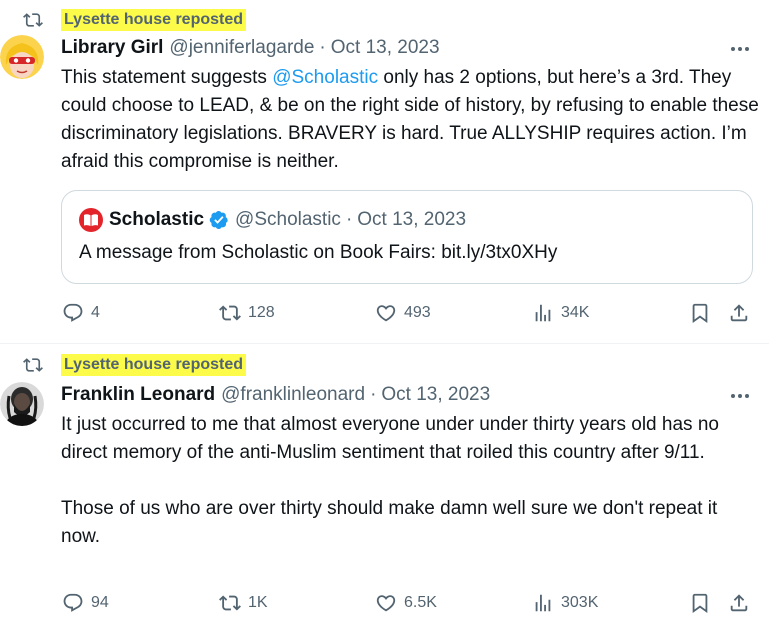  I want to click on reply-count: 4, so click(95, 312).